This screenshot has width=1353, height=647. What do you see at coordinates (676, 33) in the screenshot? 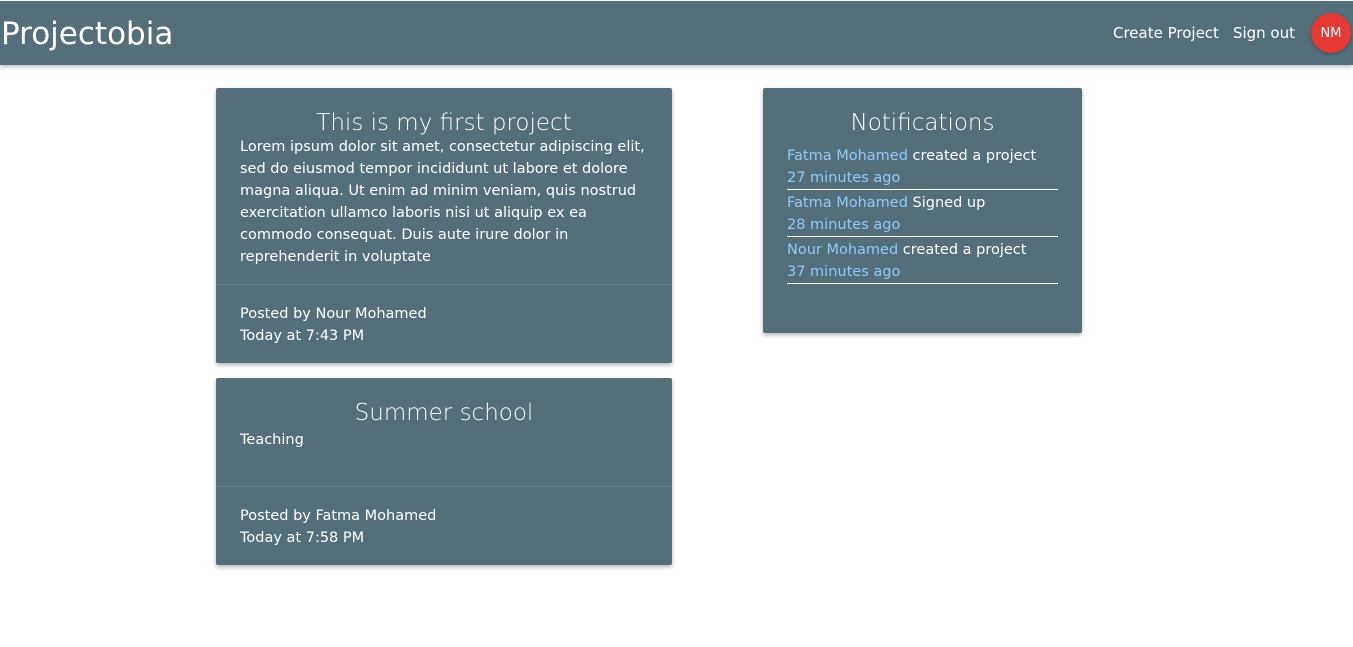
I see `top-navbar: Projectobia Create Project Sign out NM` at bounding box center [676, 33].